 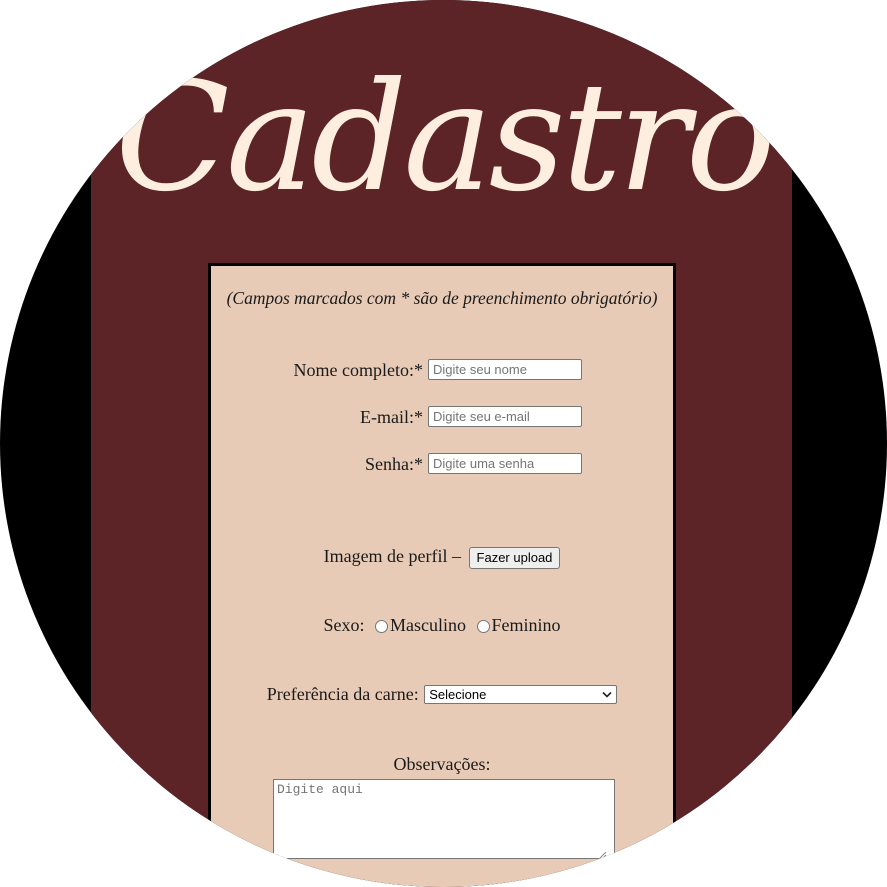 I want to click on radio-label-feminino: Feminino, so click(x=526, y=625).